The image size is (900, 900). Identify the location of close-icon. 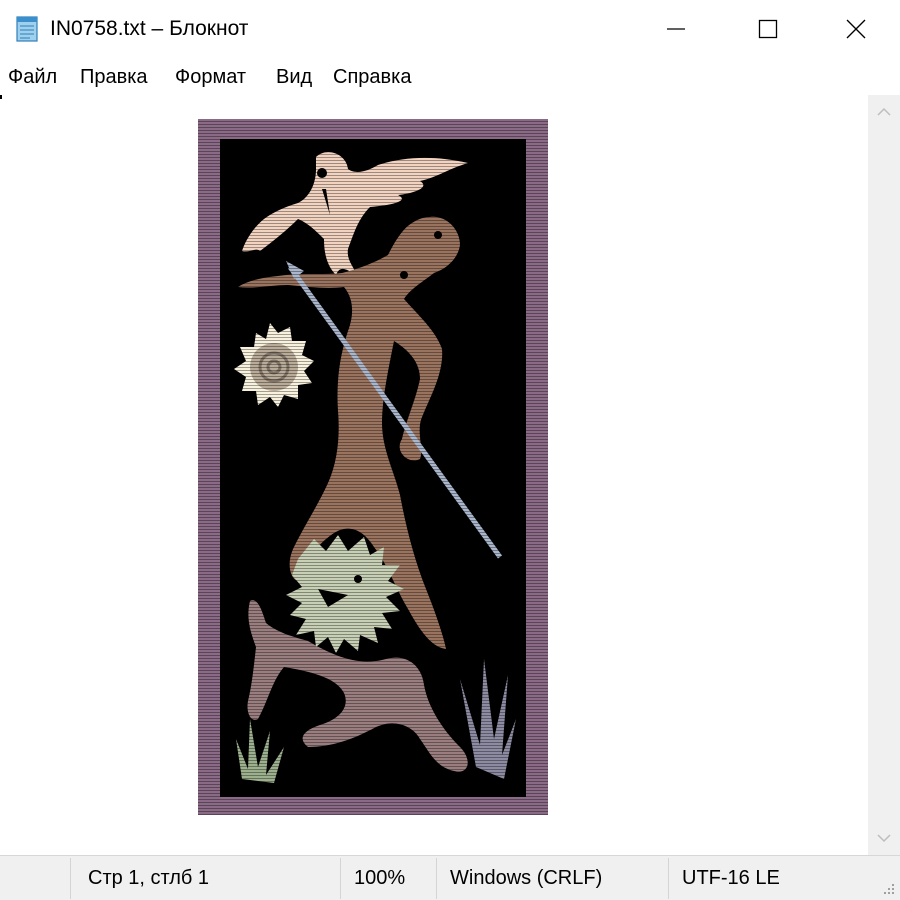
(856, 28).